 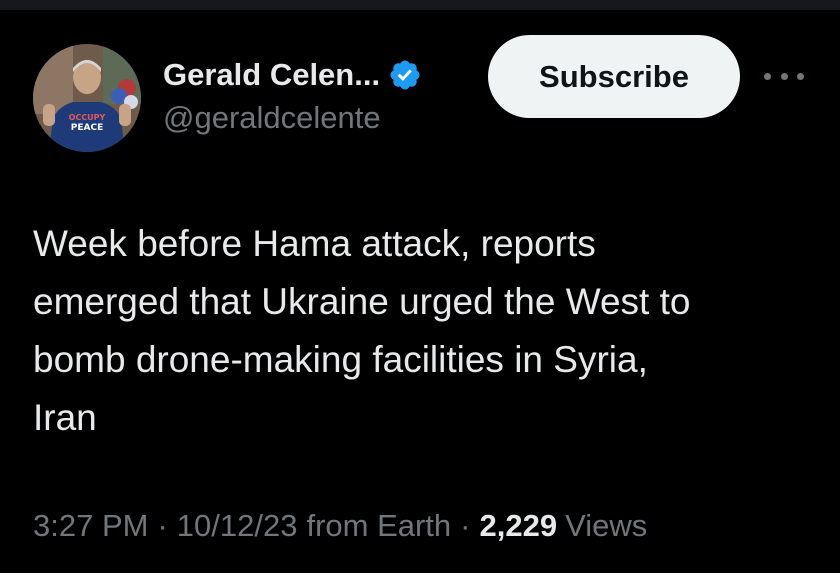 I want to click on subscribe-button: Subscribe, so click(x=614, y=76).